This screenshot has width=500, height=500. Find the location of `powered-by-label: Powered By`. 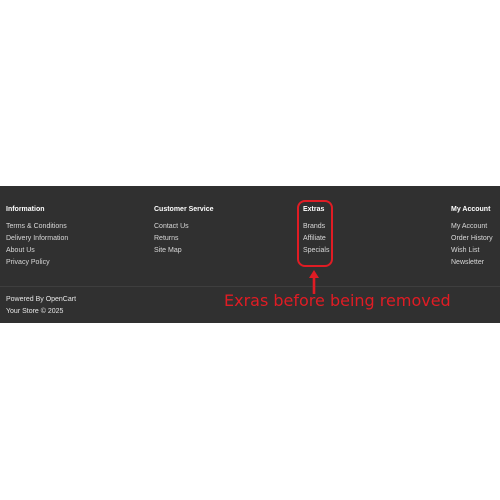

powered-by-label: Powered By is located at coordinates (26, 299).